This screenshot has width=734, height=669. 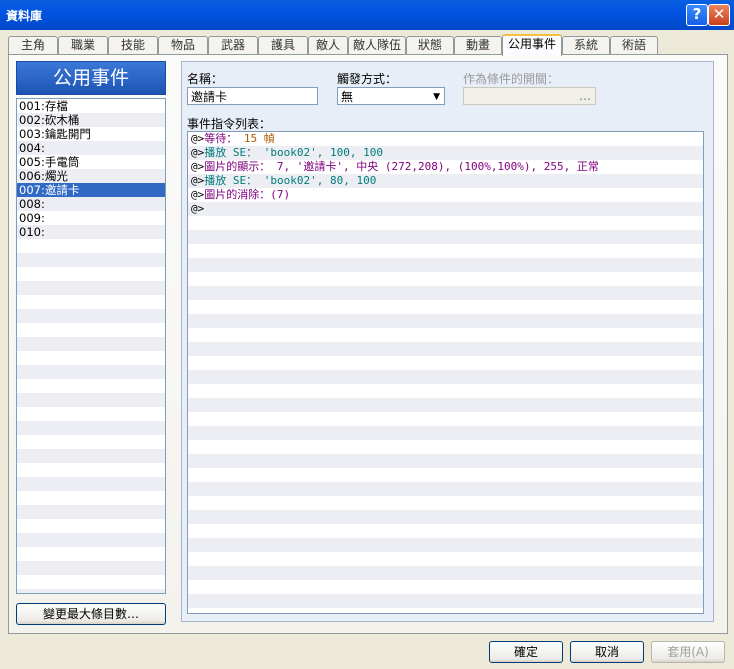 What do you see at coordinates (532, 45) in the screenshot?
I see `tab-11: 公用事件` at bounding box center [532, 45].